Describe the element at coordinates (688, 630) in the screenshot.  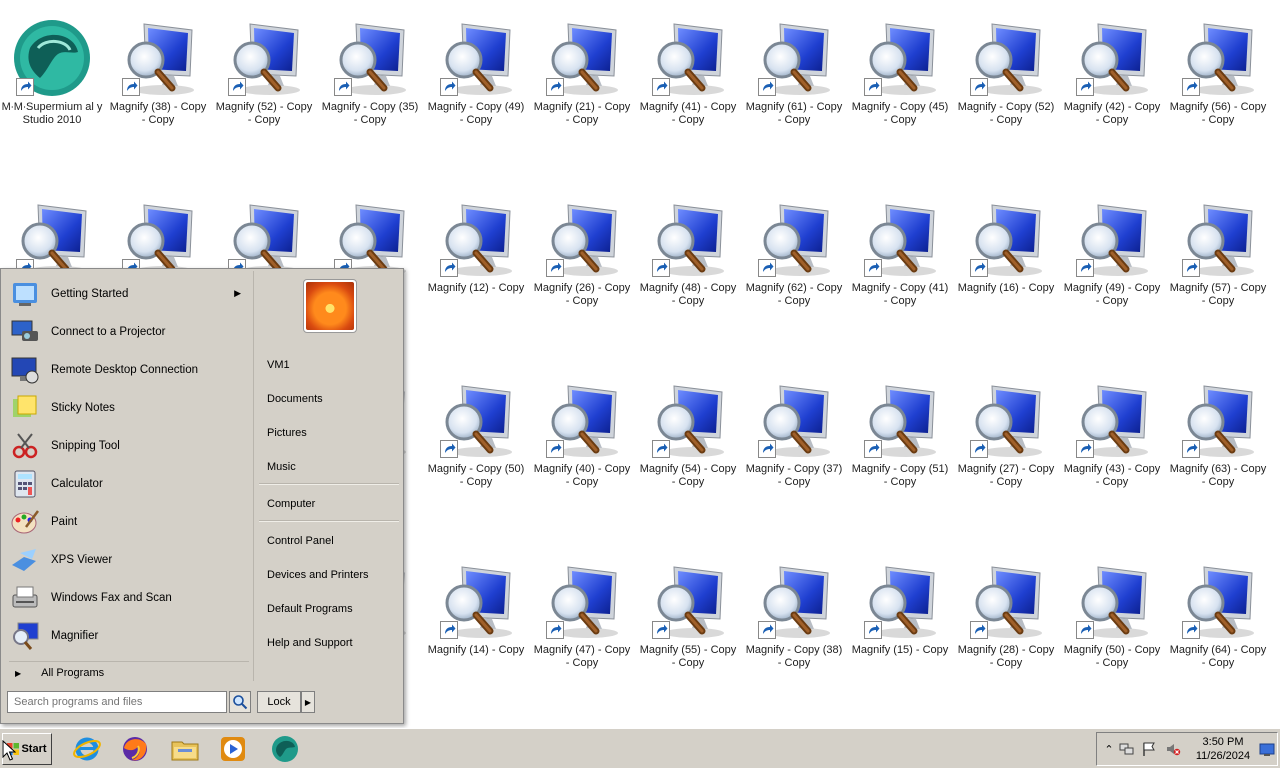
I see `magnify-shortcut: Magnify (55) - Copy - Copy` at that location.